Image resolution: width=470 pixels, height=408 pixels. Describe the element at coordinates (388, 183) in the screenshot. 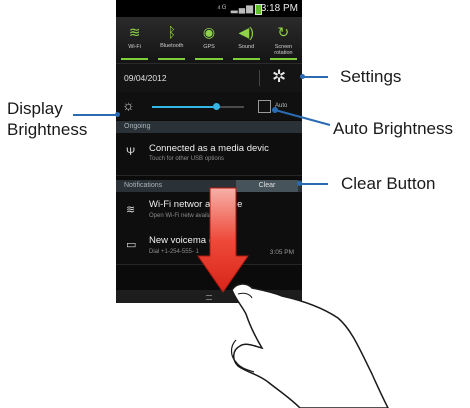

I see `clear-button-callout: Clear Button` at that location.